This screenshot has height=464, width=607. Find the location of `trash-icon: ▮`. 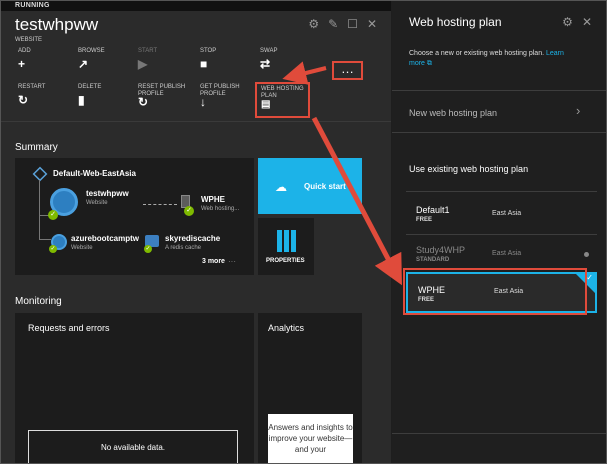

trash-icon: ▮ is located at coordinates (81, 100).